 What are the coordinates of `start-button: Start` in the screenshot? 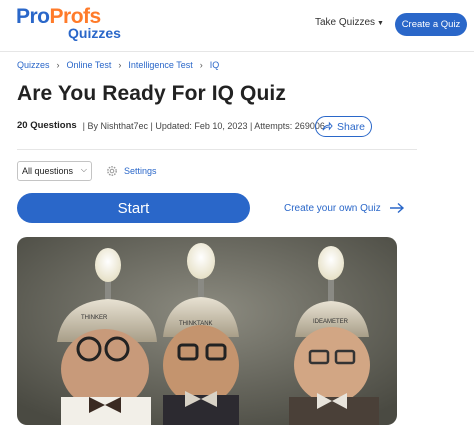 It's located at (133, 208).